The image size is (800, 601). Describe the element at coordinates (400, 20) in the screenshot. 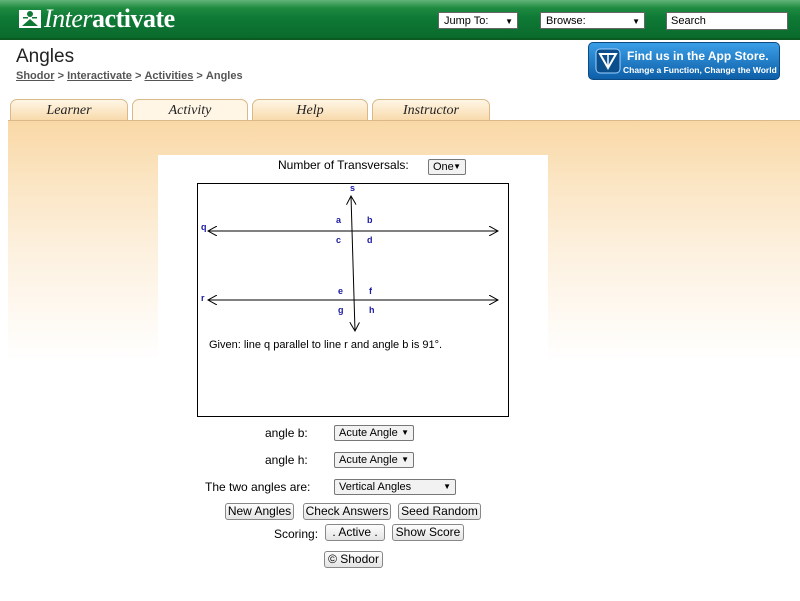

I see `top-navigation-bar: Interactivate Jump To: ▼ Browse: ▼ Search` at that location.